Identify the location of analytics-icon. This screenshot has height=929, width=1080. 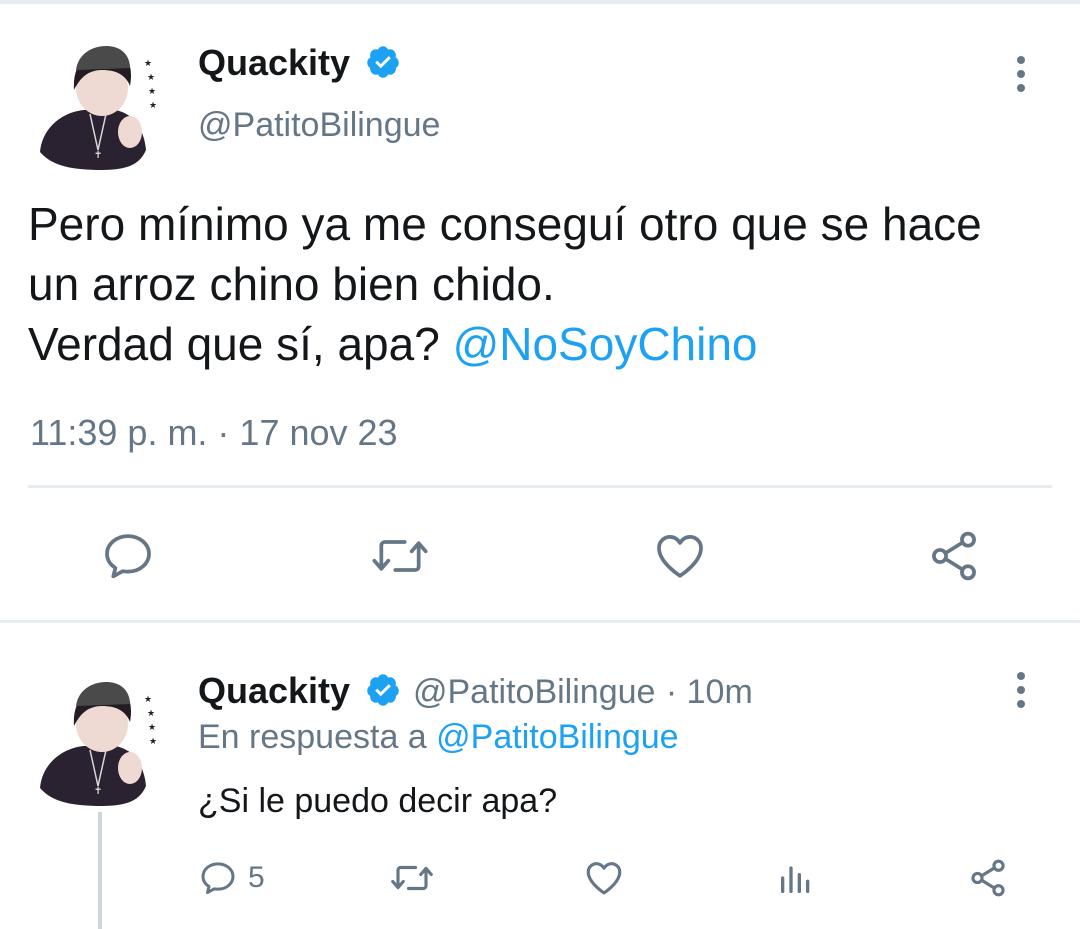
(795, 879).